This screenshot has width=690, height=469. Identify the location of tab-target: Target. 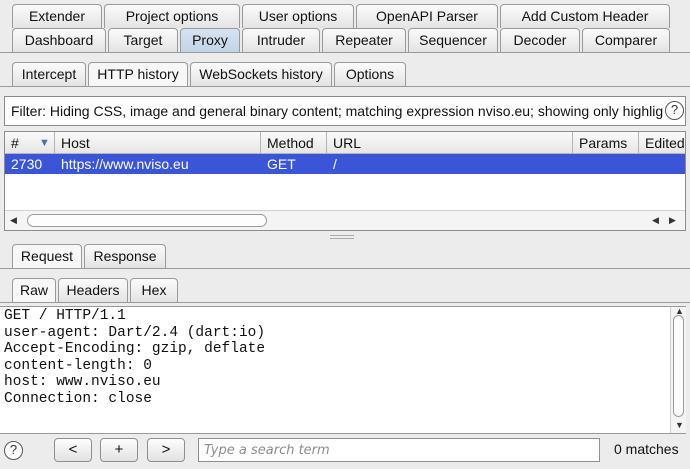
(143, 40).